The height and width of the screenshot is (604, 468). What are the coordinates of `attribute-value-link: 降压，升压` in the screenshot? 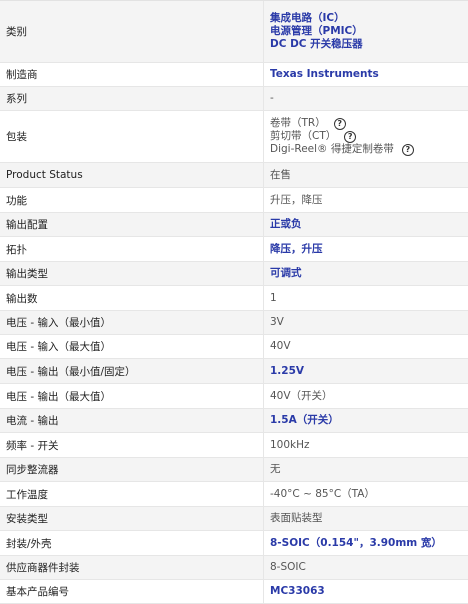 It's located at (369, 249).